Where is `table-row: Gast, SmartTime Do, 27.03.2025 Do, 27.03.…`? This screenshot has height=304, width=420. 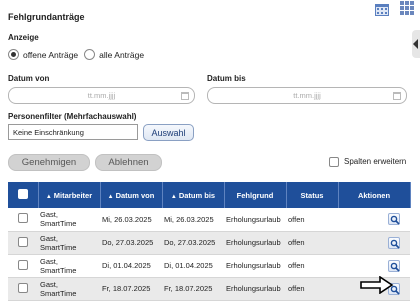 table-row: Gast, SmartTime Do, 27.03.2025 Do, 27.03.… is located at coordinates (209, 243).